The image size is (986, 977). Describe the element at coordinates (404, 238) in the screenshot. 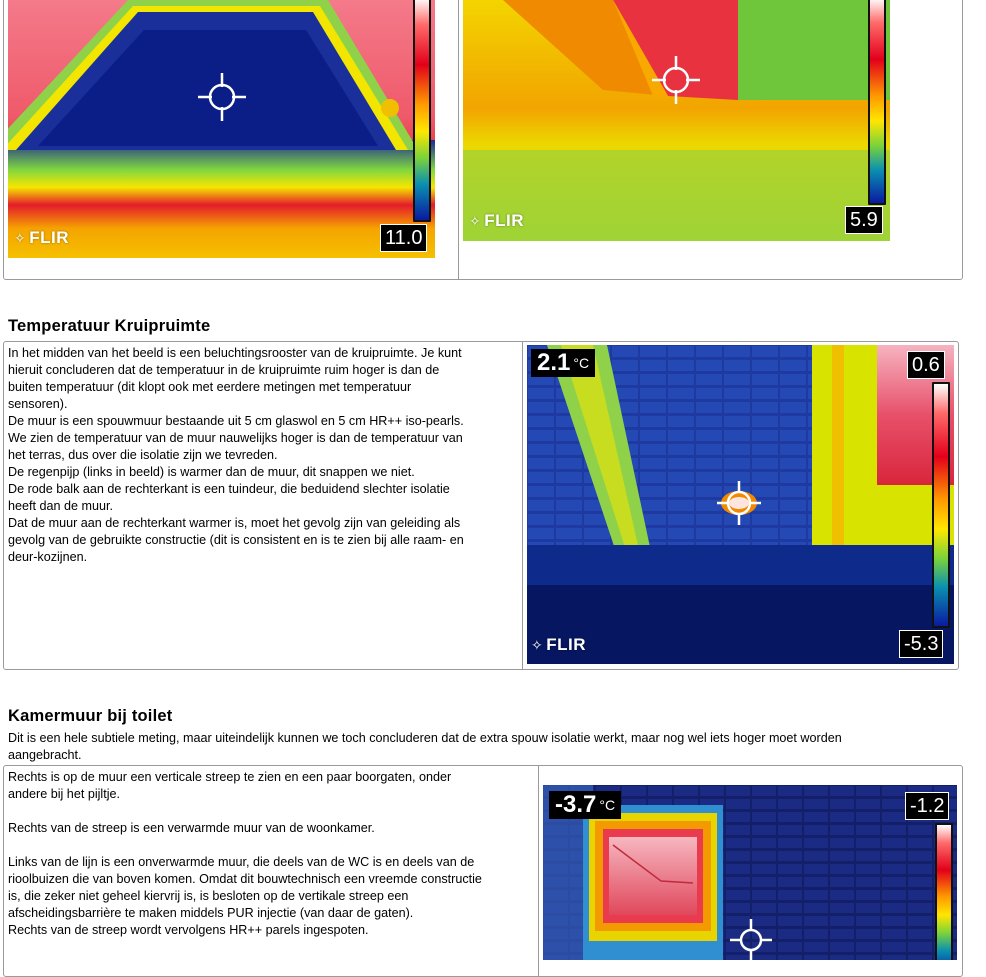

I see `scale-min-value: 11.0` at that location.